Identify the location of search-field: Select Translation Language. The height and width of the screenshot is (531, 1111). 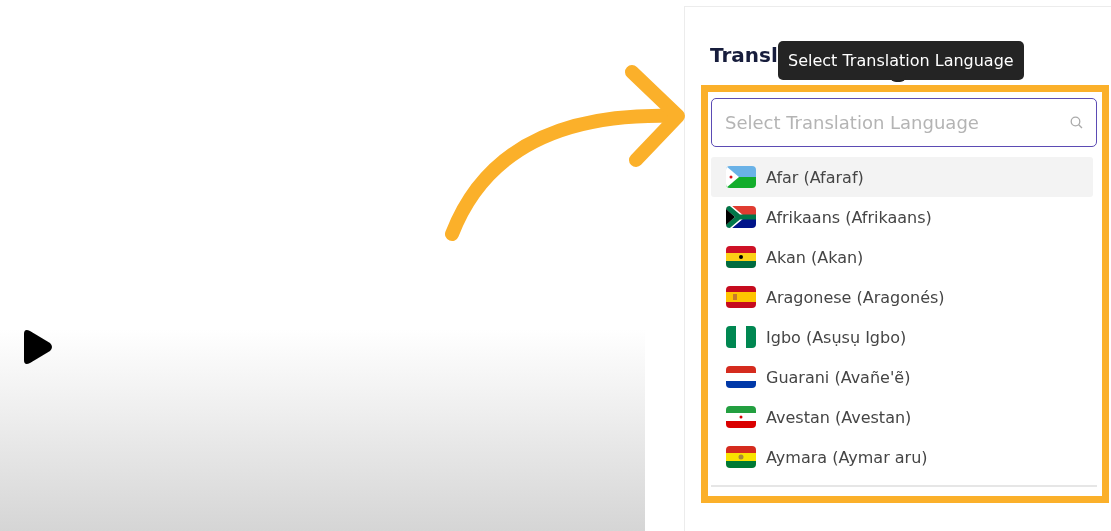
(904, 122).